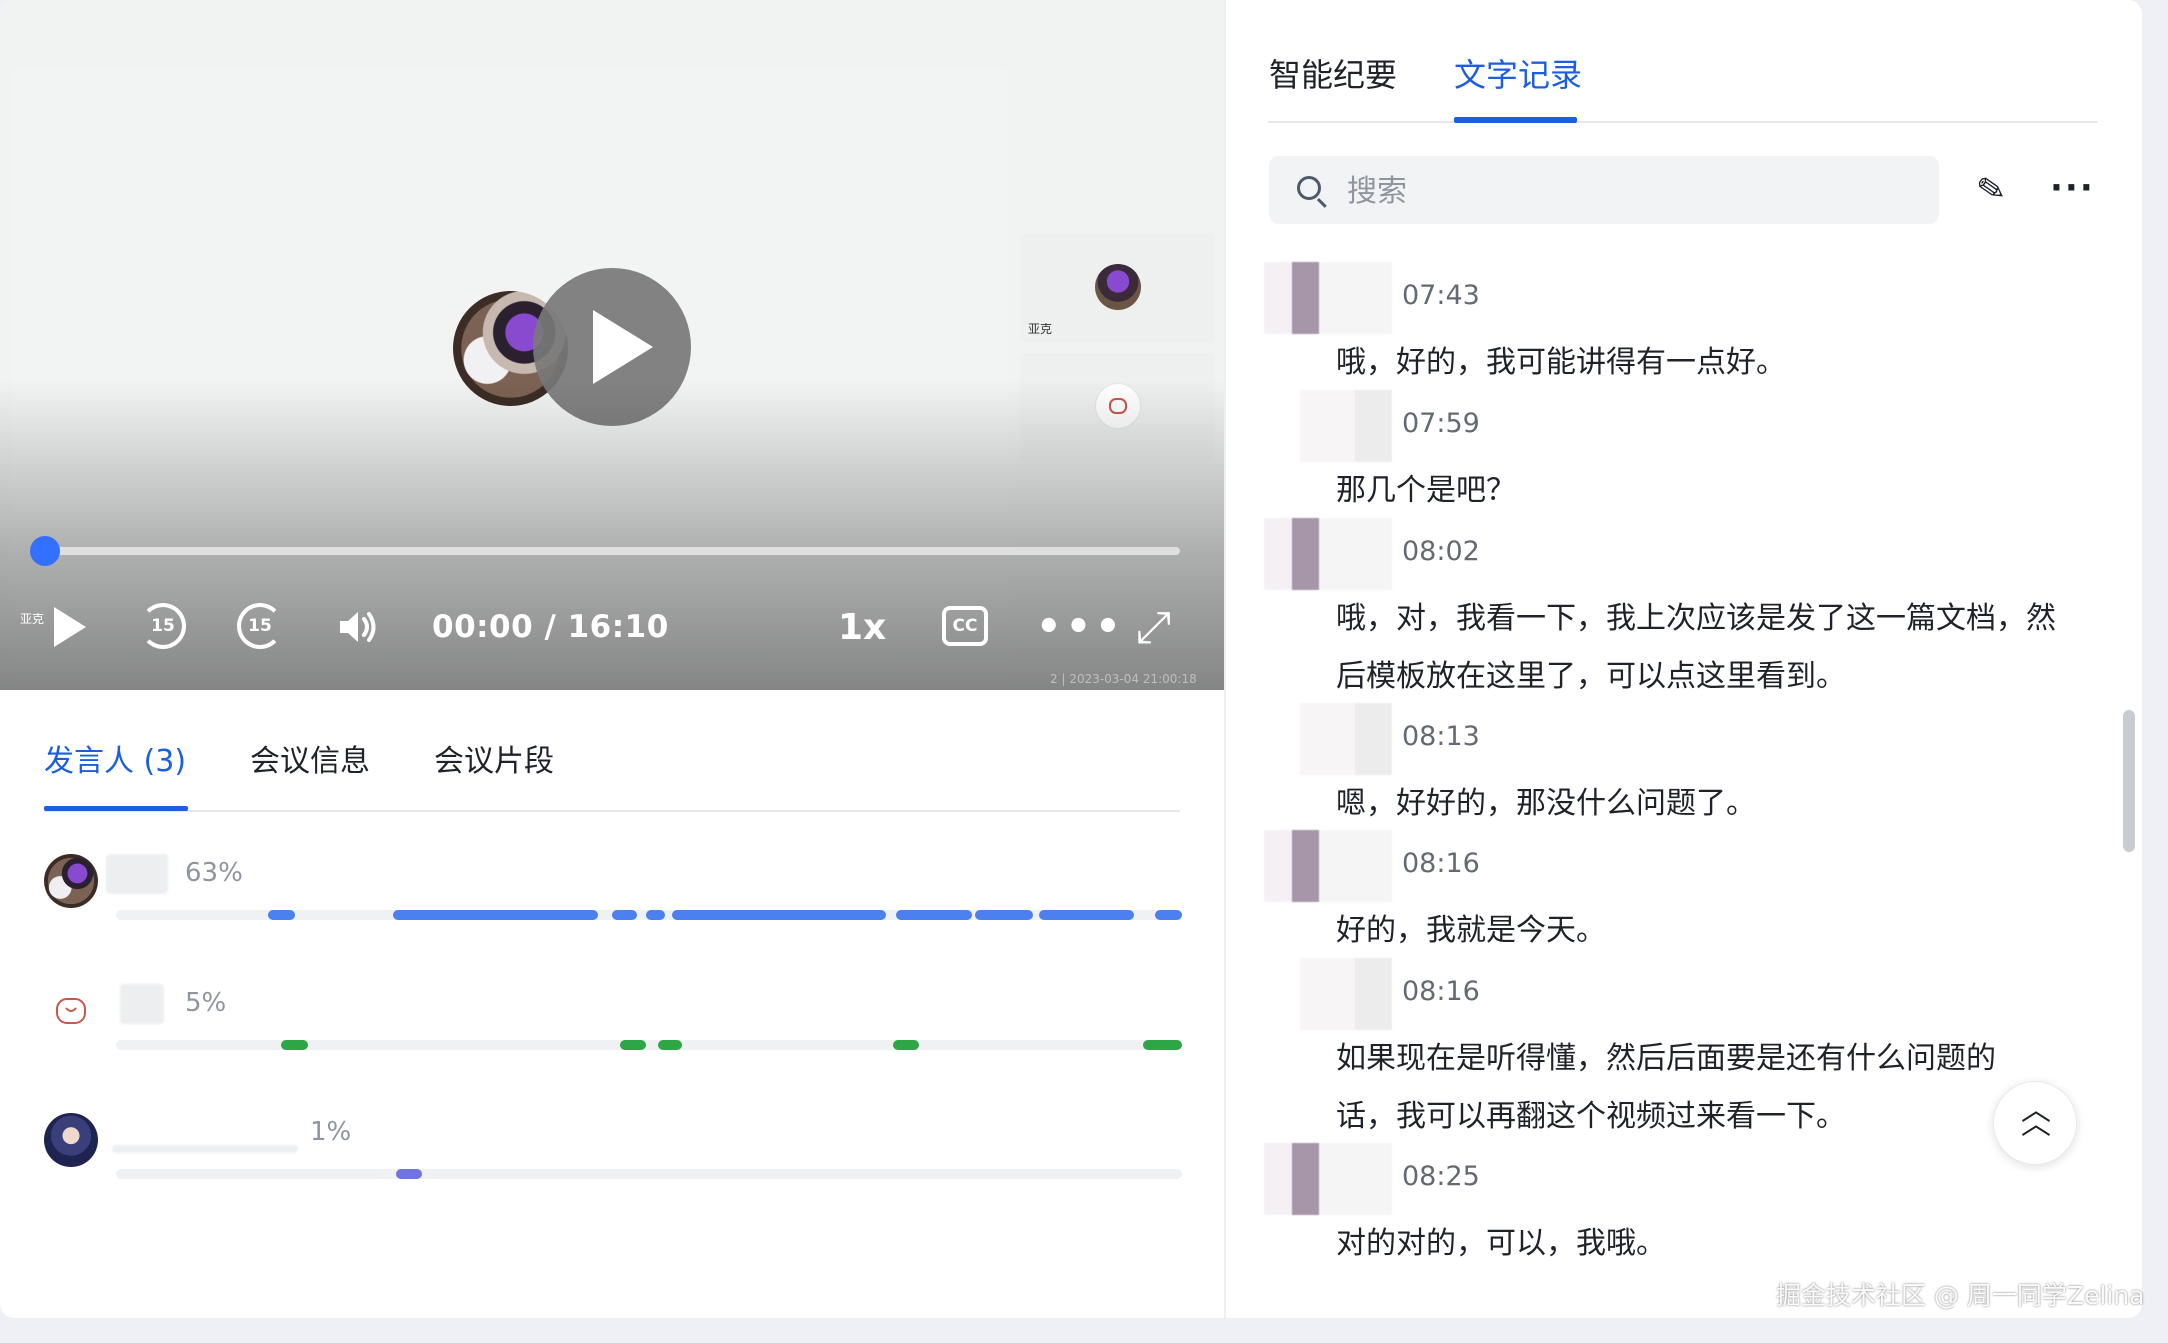  Describe the element at coordinates (1441, 423) in the screenshot. I see `entry-time: 07:59` at that location.